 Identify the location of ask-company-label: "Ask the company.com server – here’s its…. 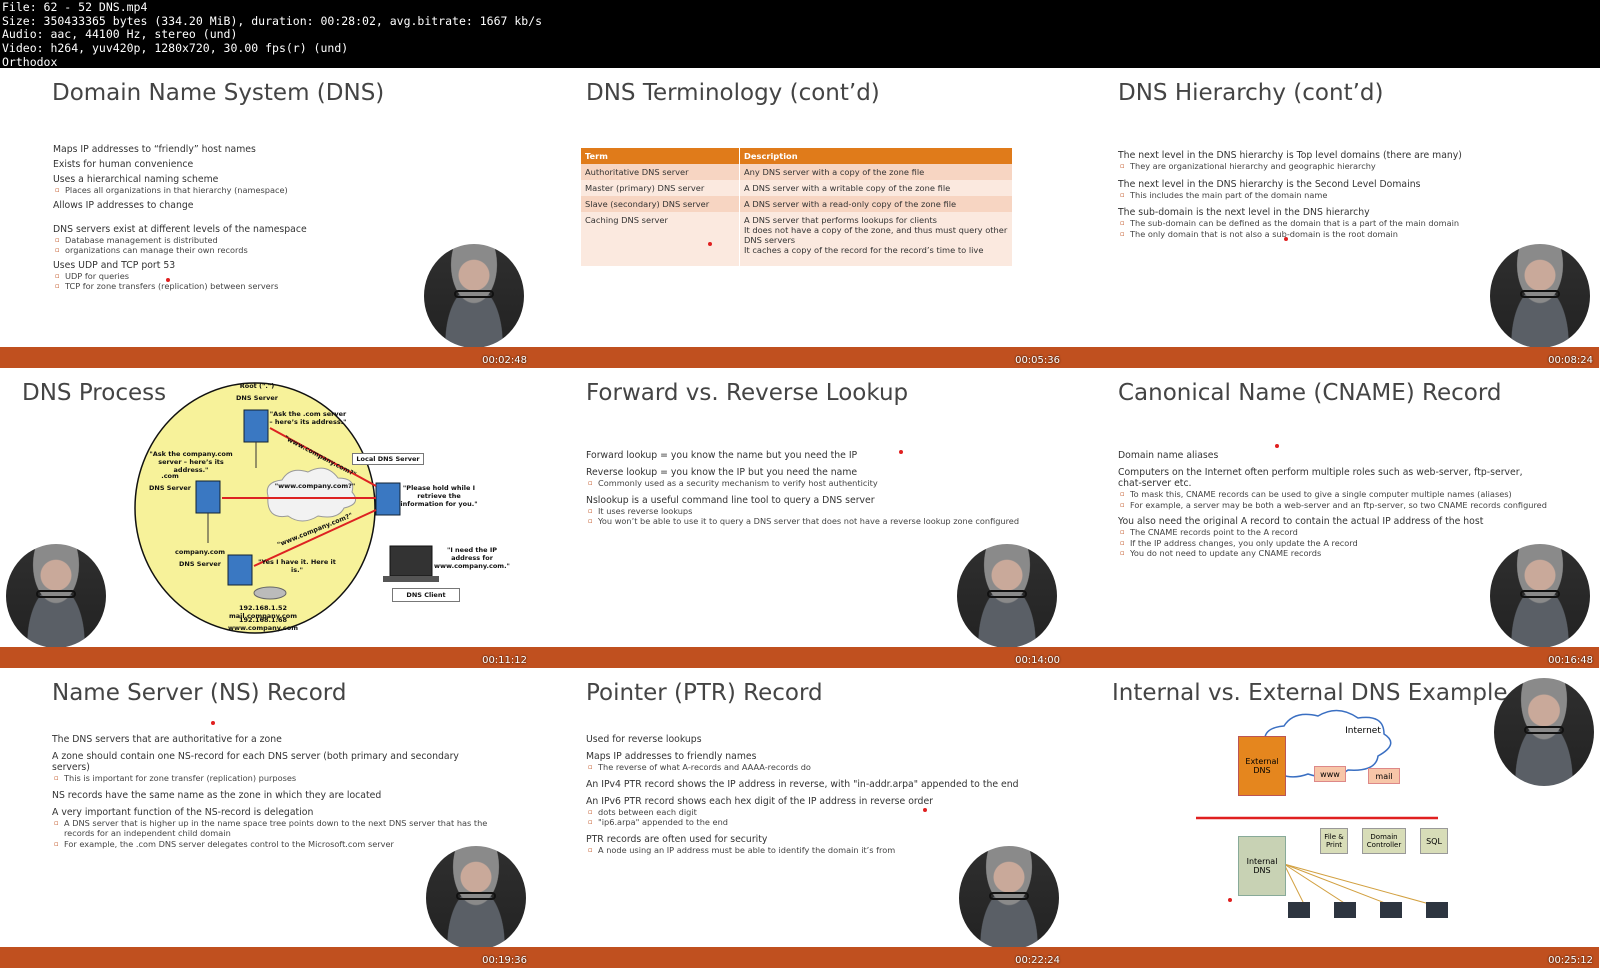
(191, 462).